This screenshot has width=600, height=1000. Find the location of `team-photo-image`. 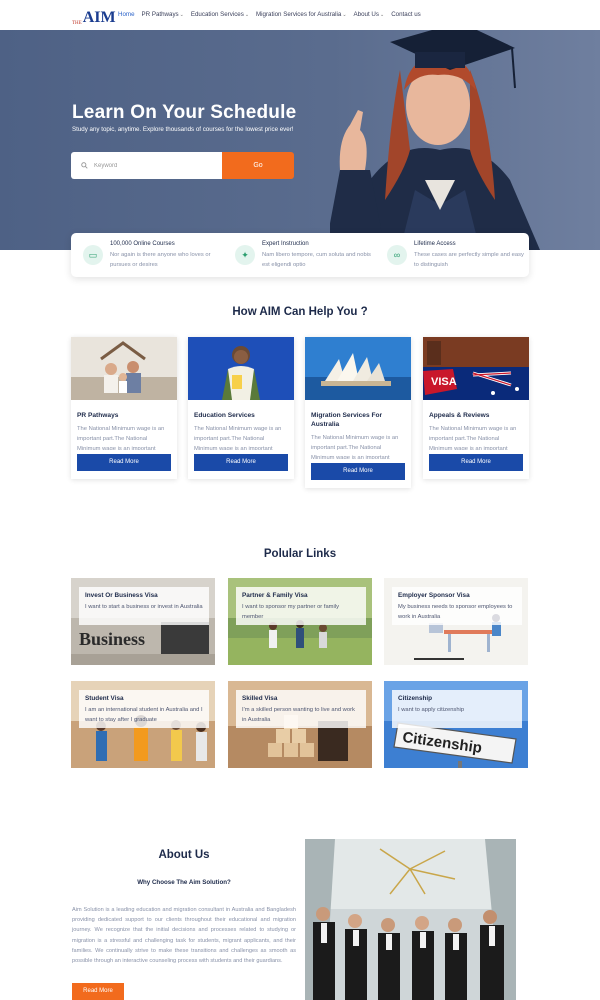

team-photo-image is located at coordinates (410, 919).